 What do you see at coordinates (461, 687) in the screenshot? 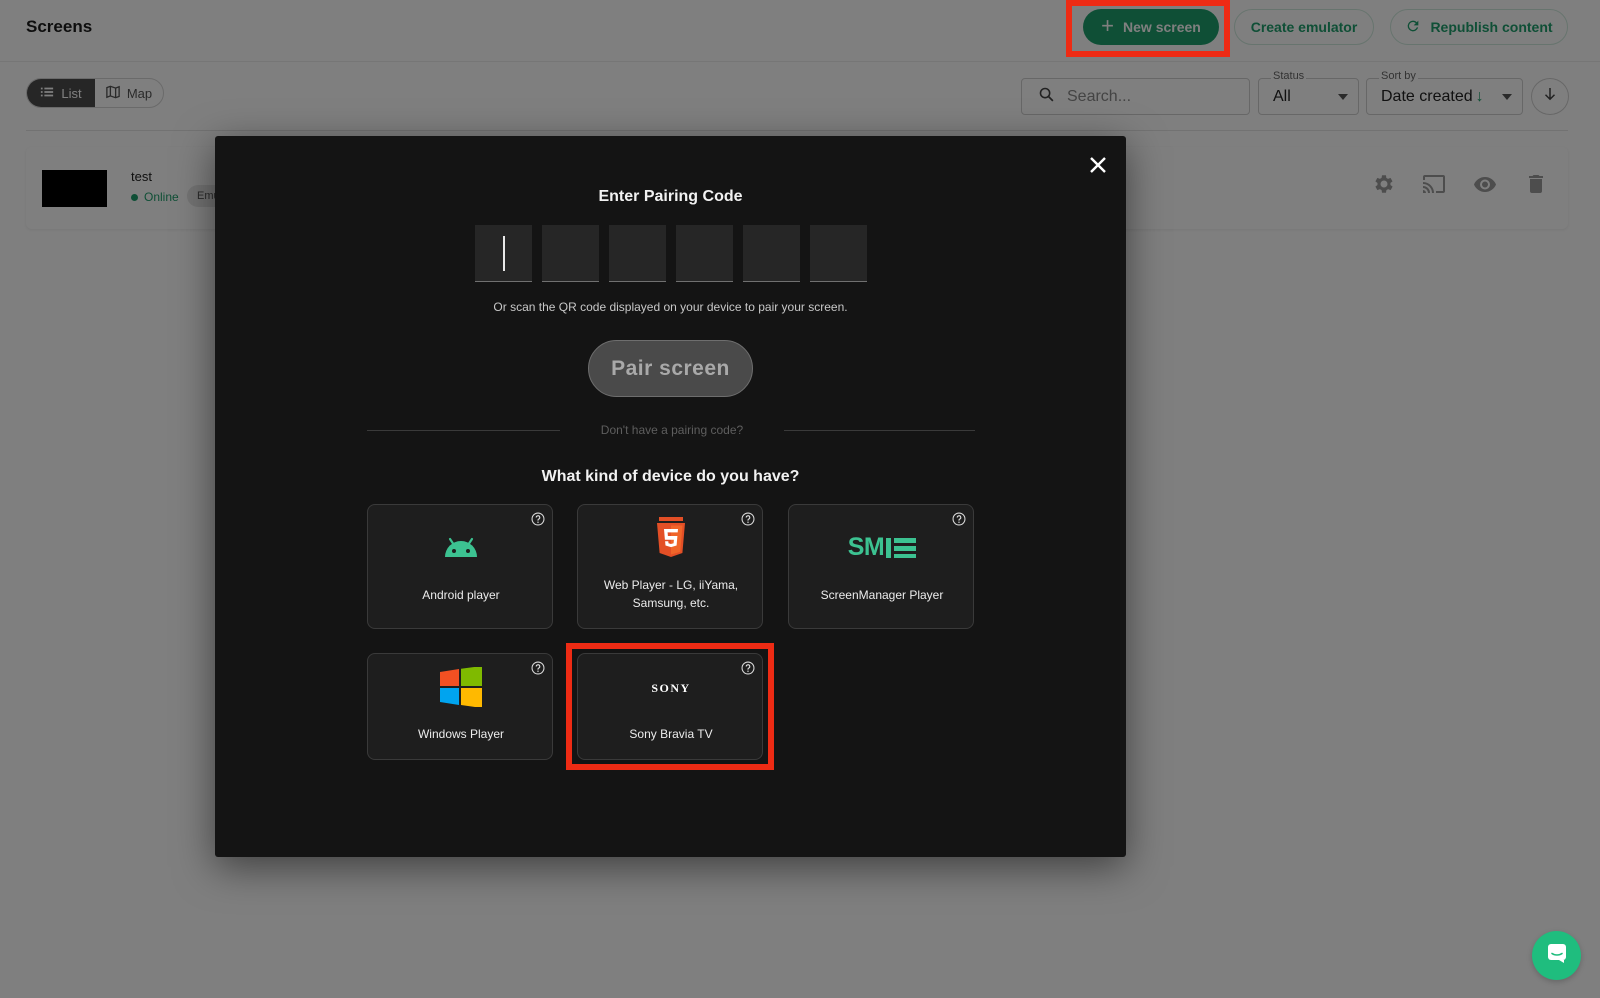
I see `windows-icon` at bounding box center [461, 687].